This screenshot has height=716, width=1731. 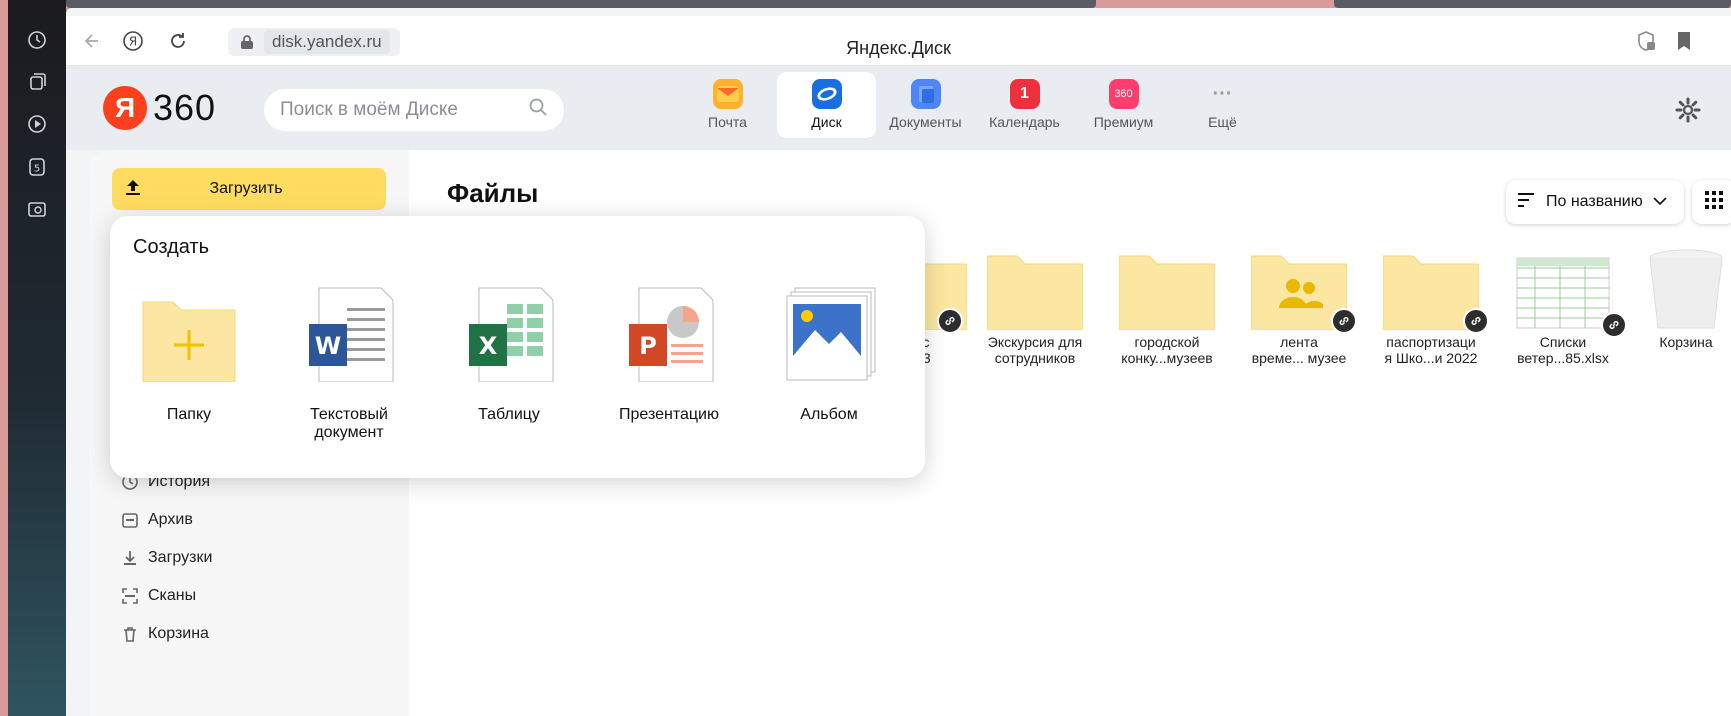 I want to click on calendar-badge: 1, so click(x=1024, y=93).